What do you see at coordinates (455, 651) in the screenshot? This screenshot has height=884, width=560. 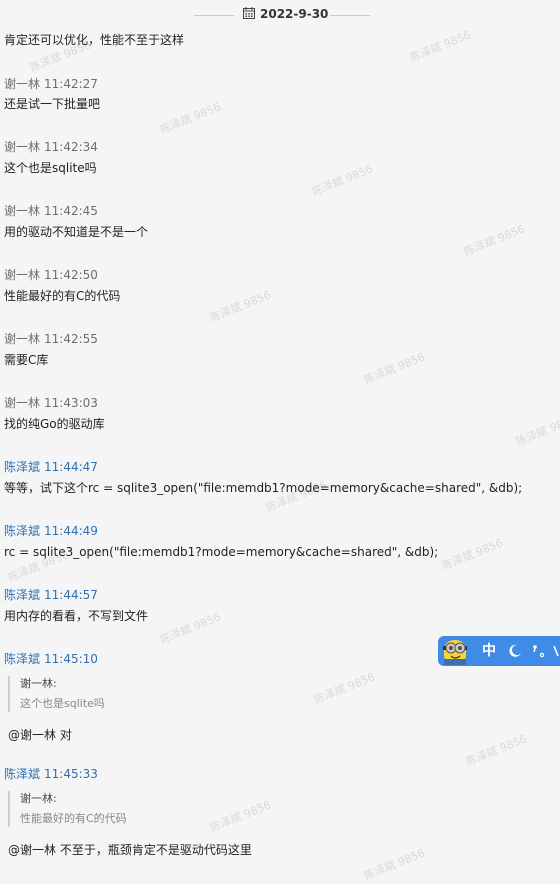 I see `minion-mascot-icon` at bounding box center [455, 651].